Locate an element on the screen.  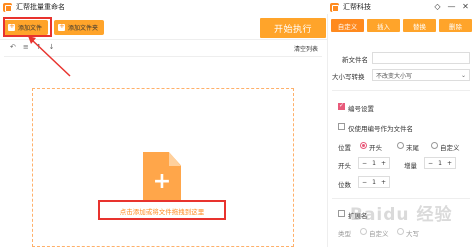
increment-stepper: − 1 + is located at coordinates (440, 163).